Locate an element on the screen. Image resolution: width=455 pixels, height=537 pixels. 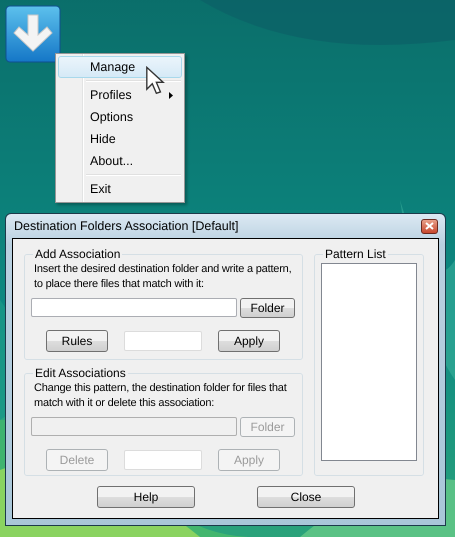
menu-item: Hide is located at coordinates (120, 139).